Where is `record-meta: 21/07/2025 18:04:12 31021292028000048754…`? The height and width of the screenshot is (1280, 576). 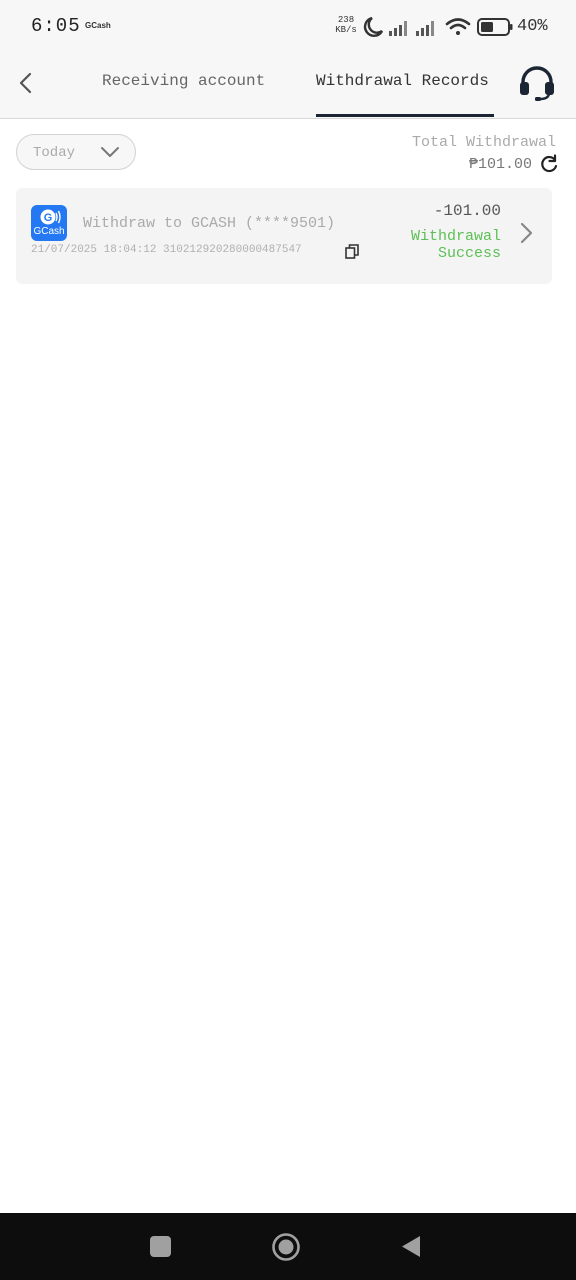
record-meta: 21/07/2025 18:04:12 31021292028000048754… is located at coordinates (166, 250).